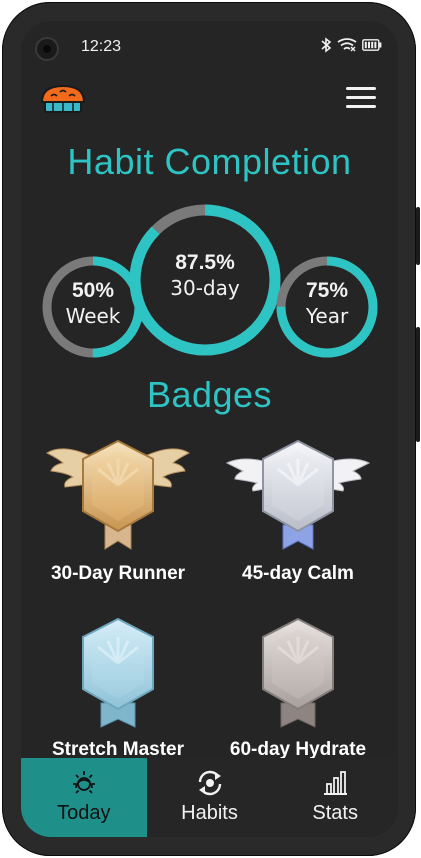  What do you see at coordinates (47, 49) in the screenshot?
I see `camera-icon` at bounding box center [47, 49].